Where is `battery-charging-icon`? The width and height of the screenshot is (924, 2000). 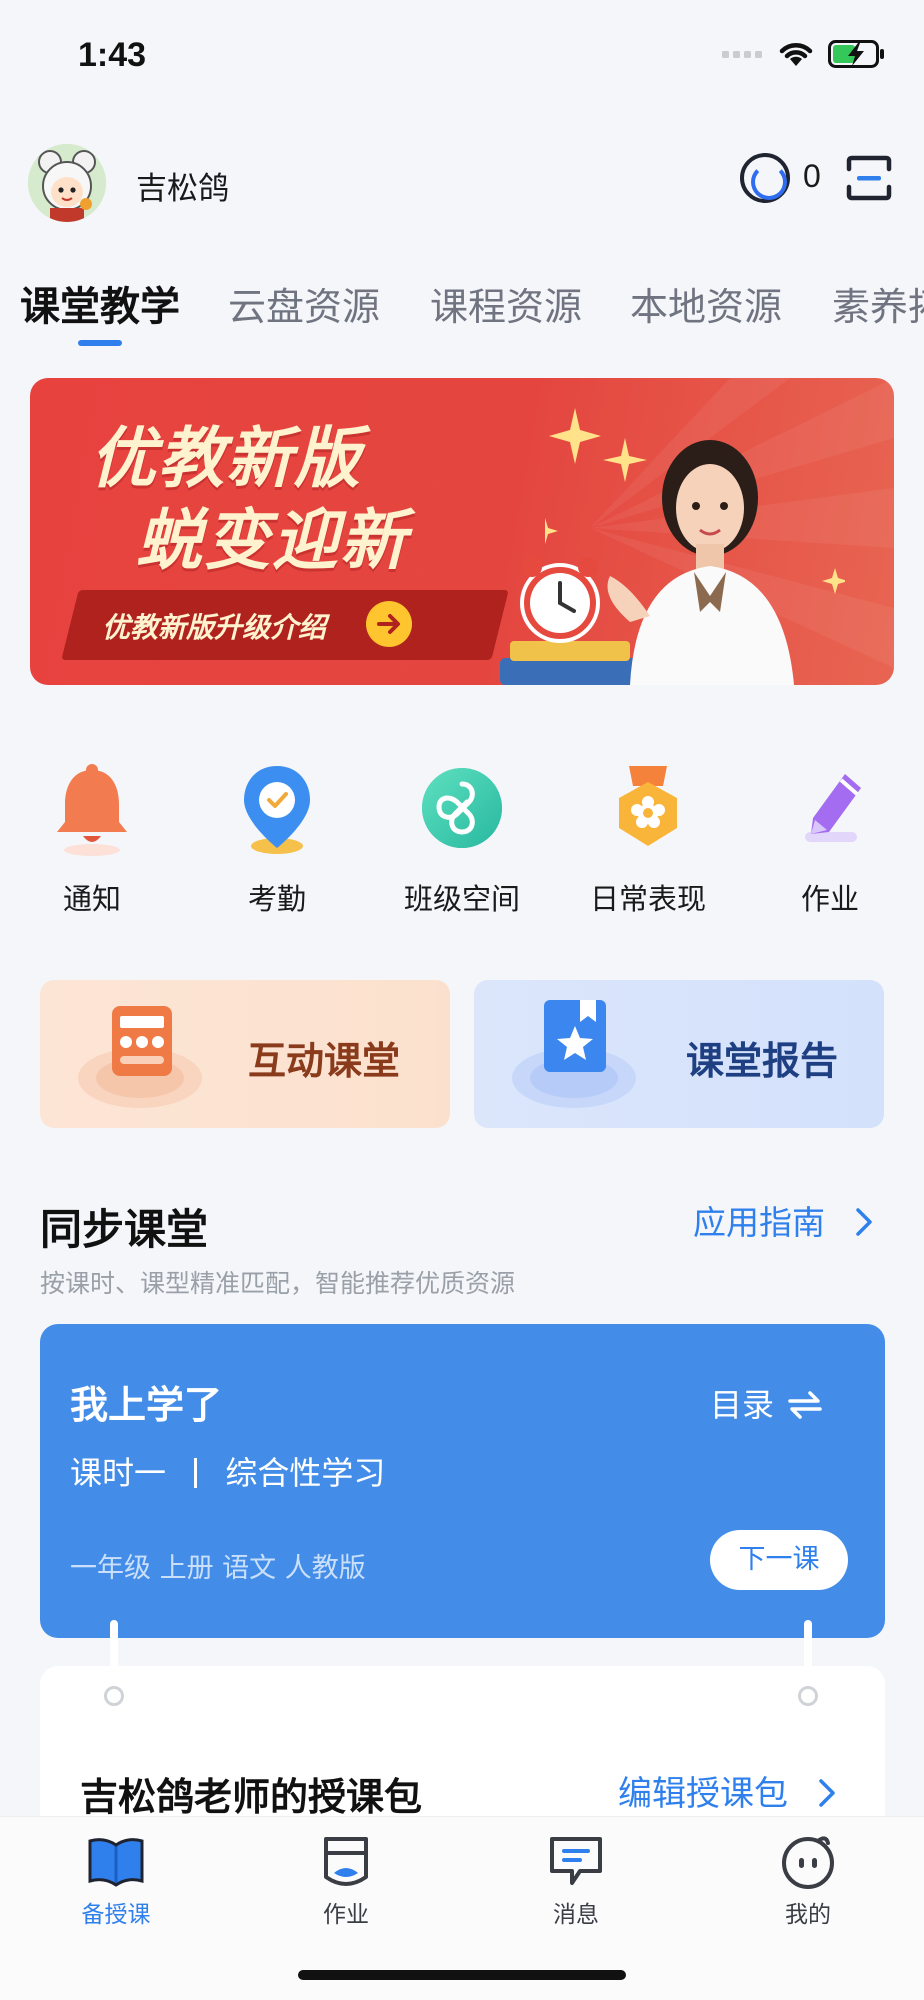 battery-charging-icon is located at coordinates (856, 54).